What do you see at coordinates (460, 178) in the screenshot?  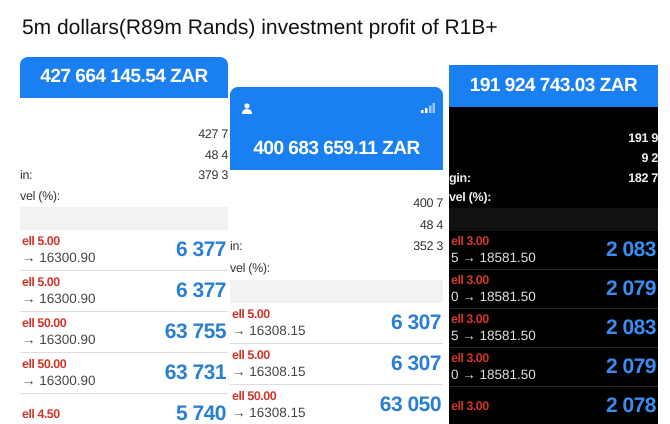 I see `account-label: gin:` at bounding box center [460, 178].